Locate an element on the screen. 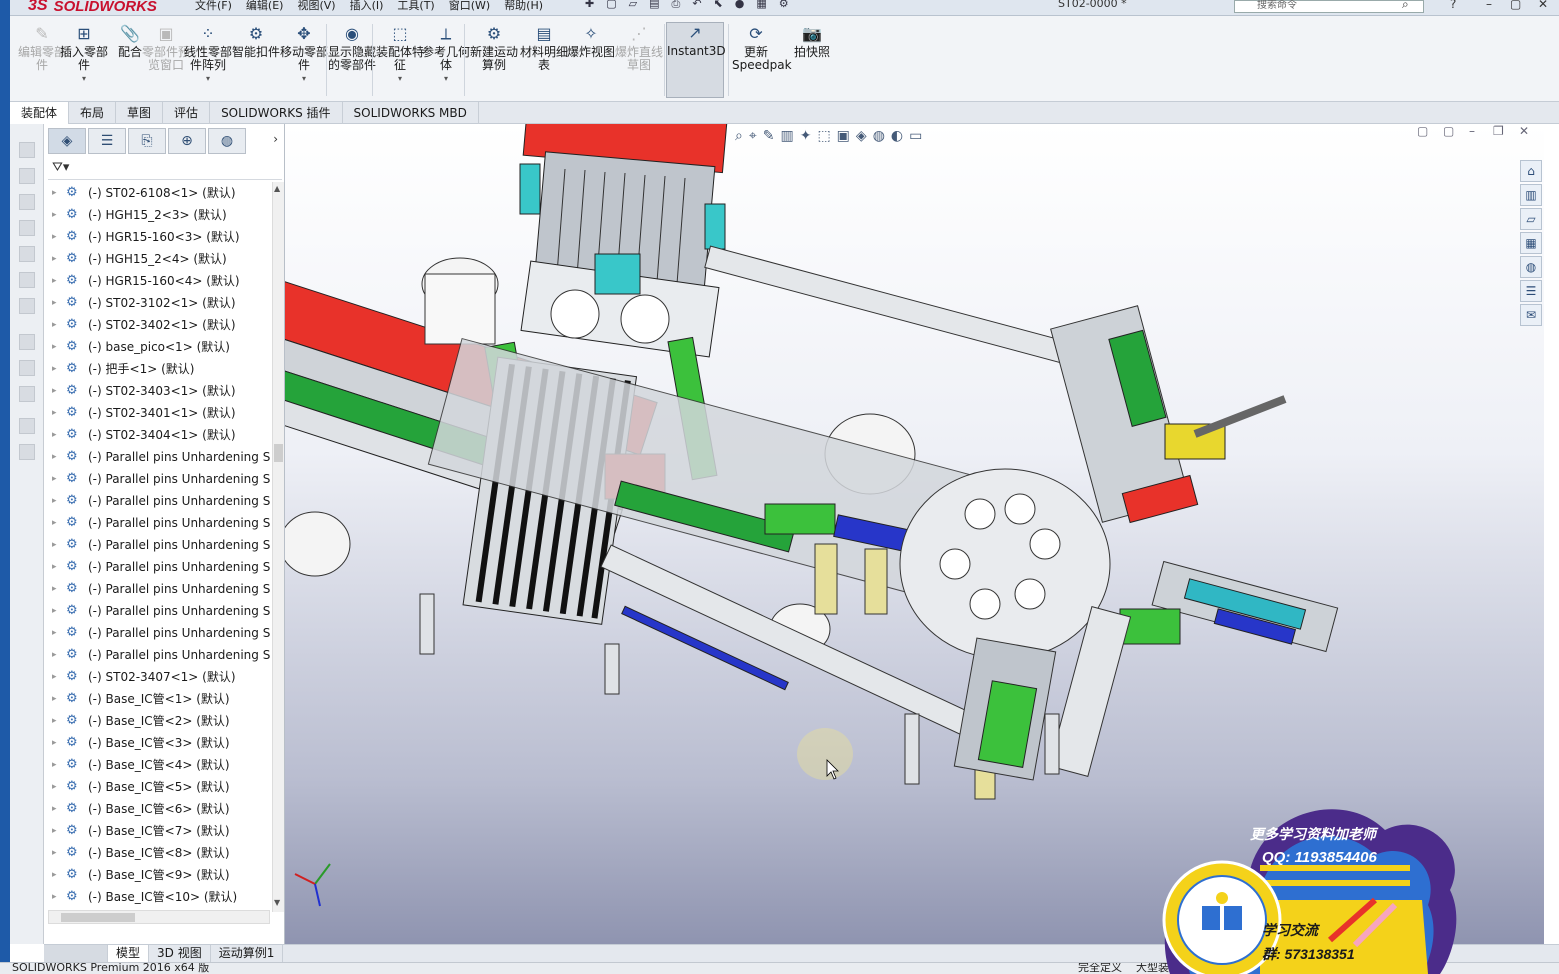 This screenshot has height=974, width=1559. edit-component-button: ✎ 编辑零部件 is located at coordinates (42, 48).